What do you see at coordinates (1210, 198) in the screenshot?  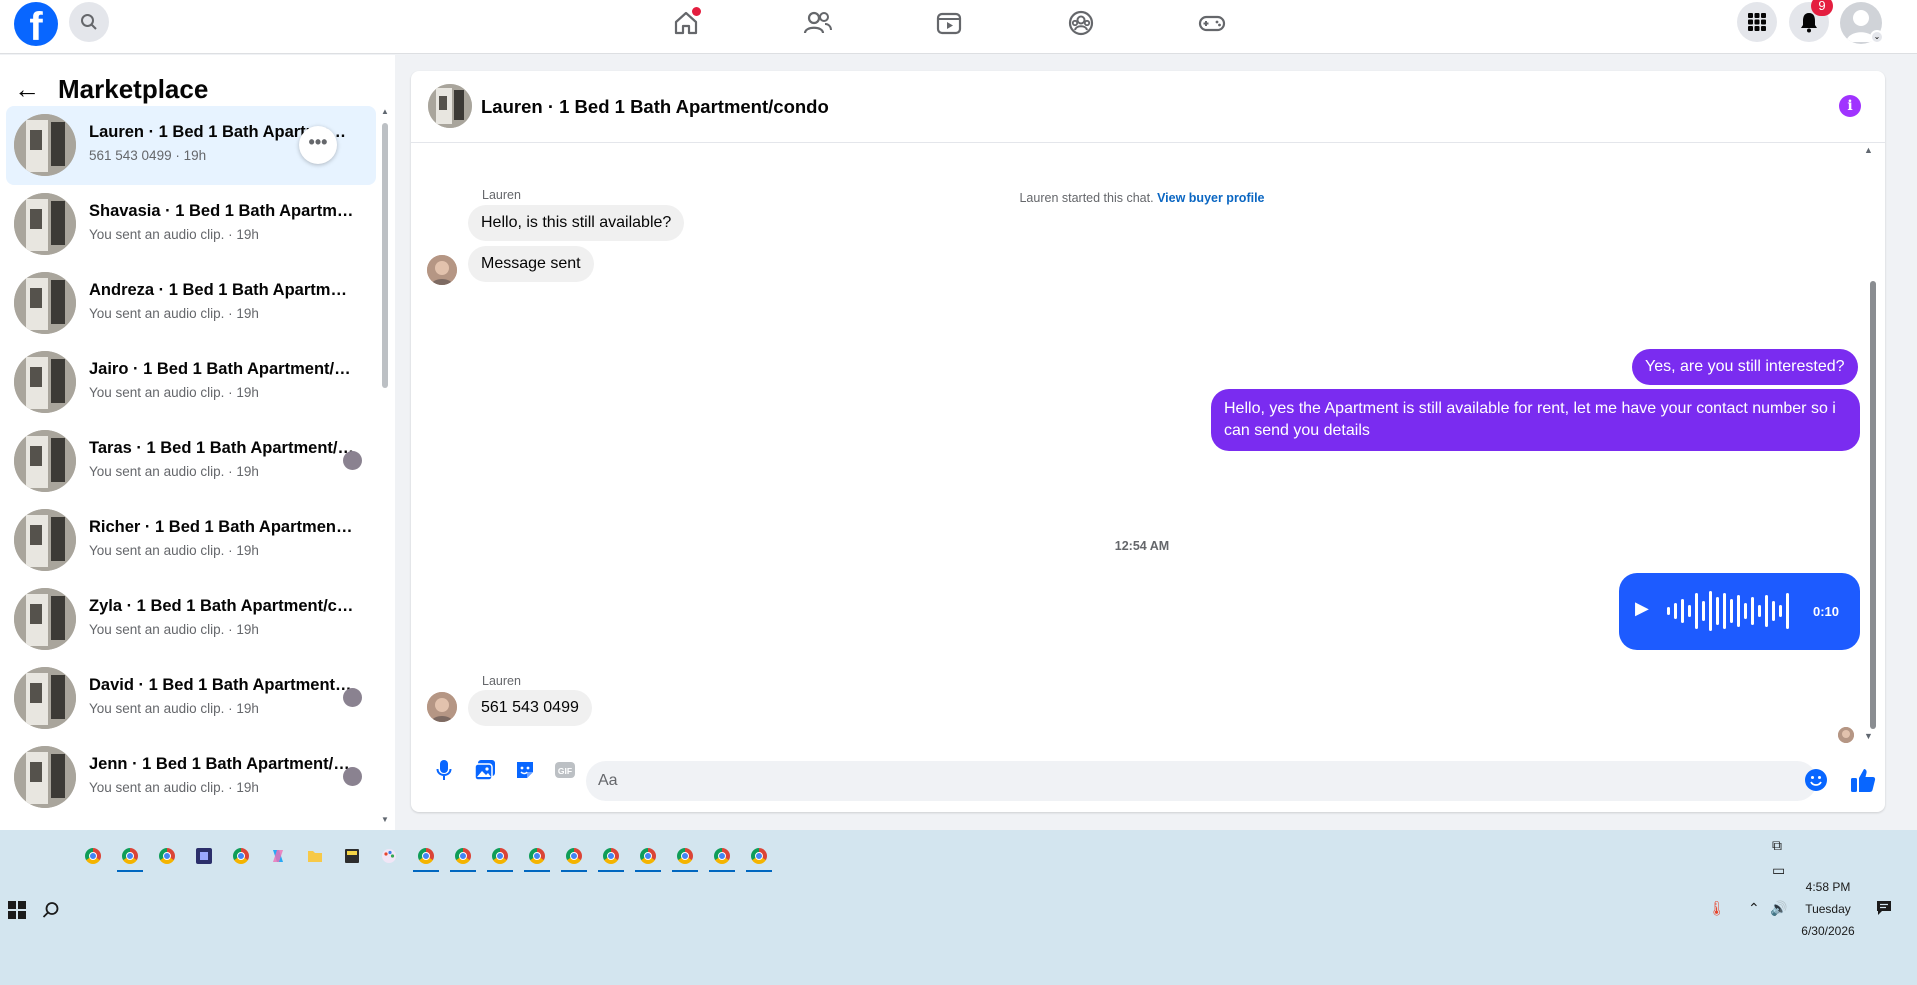 I see `view-buyer-profile-link: View buyer profile` at bounding box center [1210, 198].